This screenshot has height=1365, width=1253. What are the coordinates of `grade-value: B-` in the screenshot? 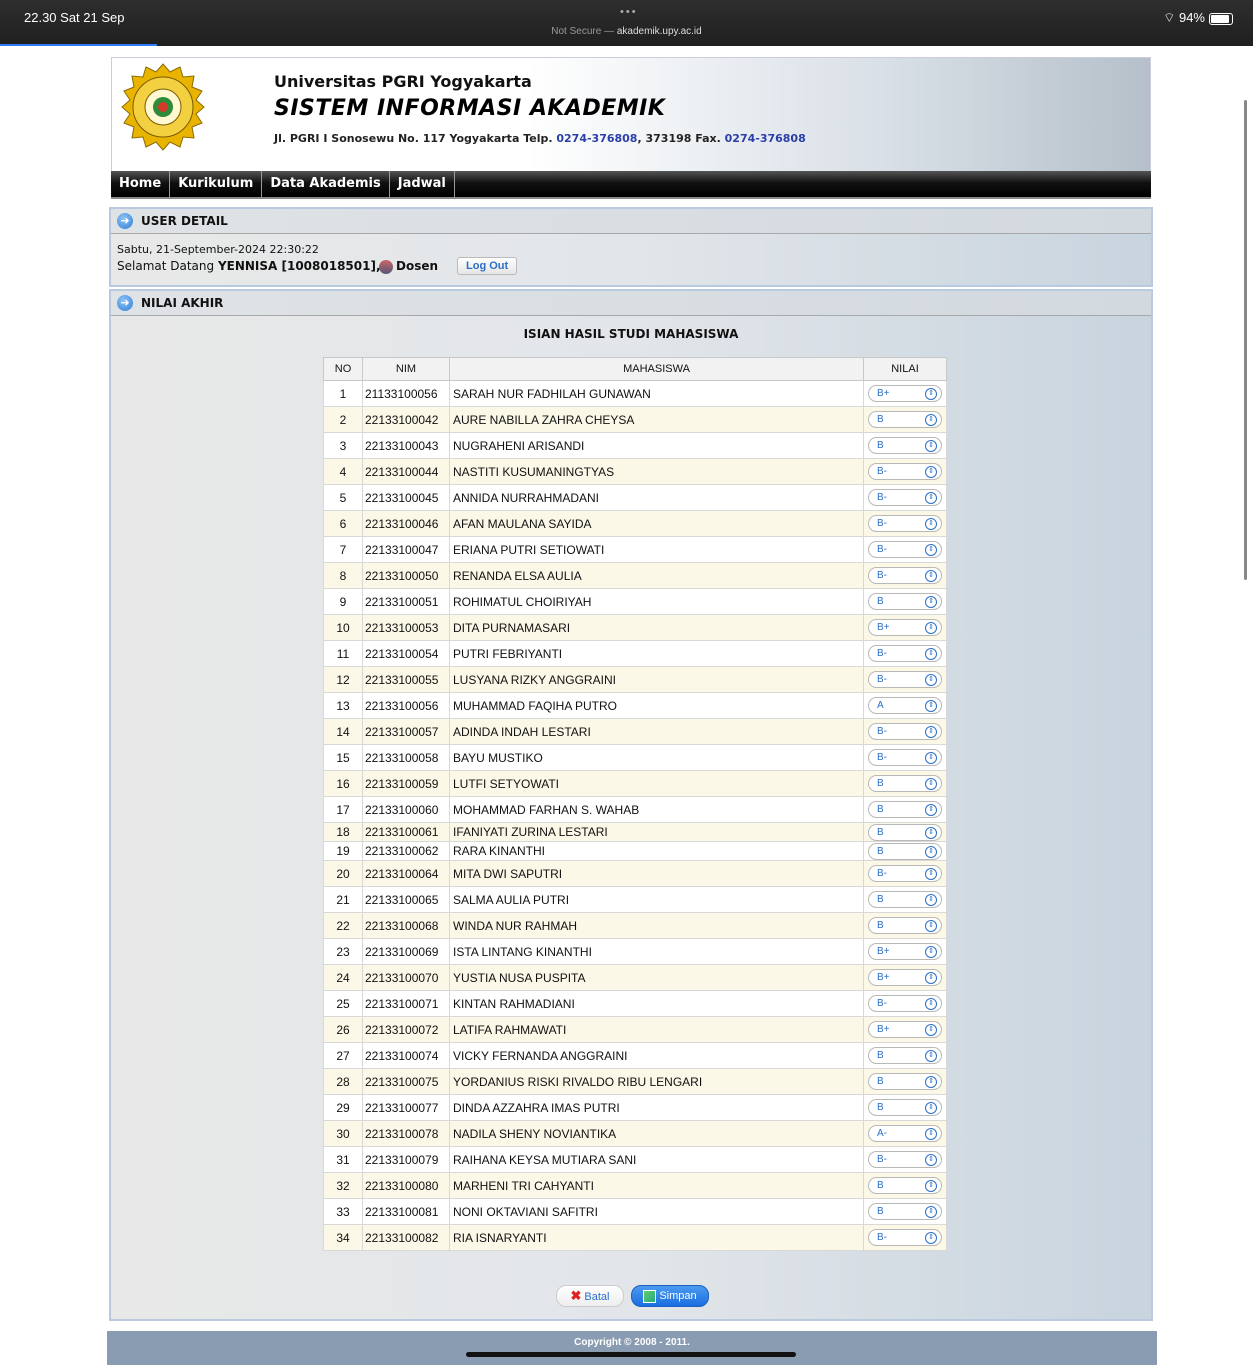 It's located at (882, 873).